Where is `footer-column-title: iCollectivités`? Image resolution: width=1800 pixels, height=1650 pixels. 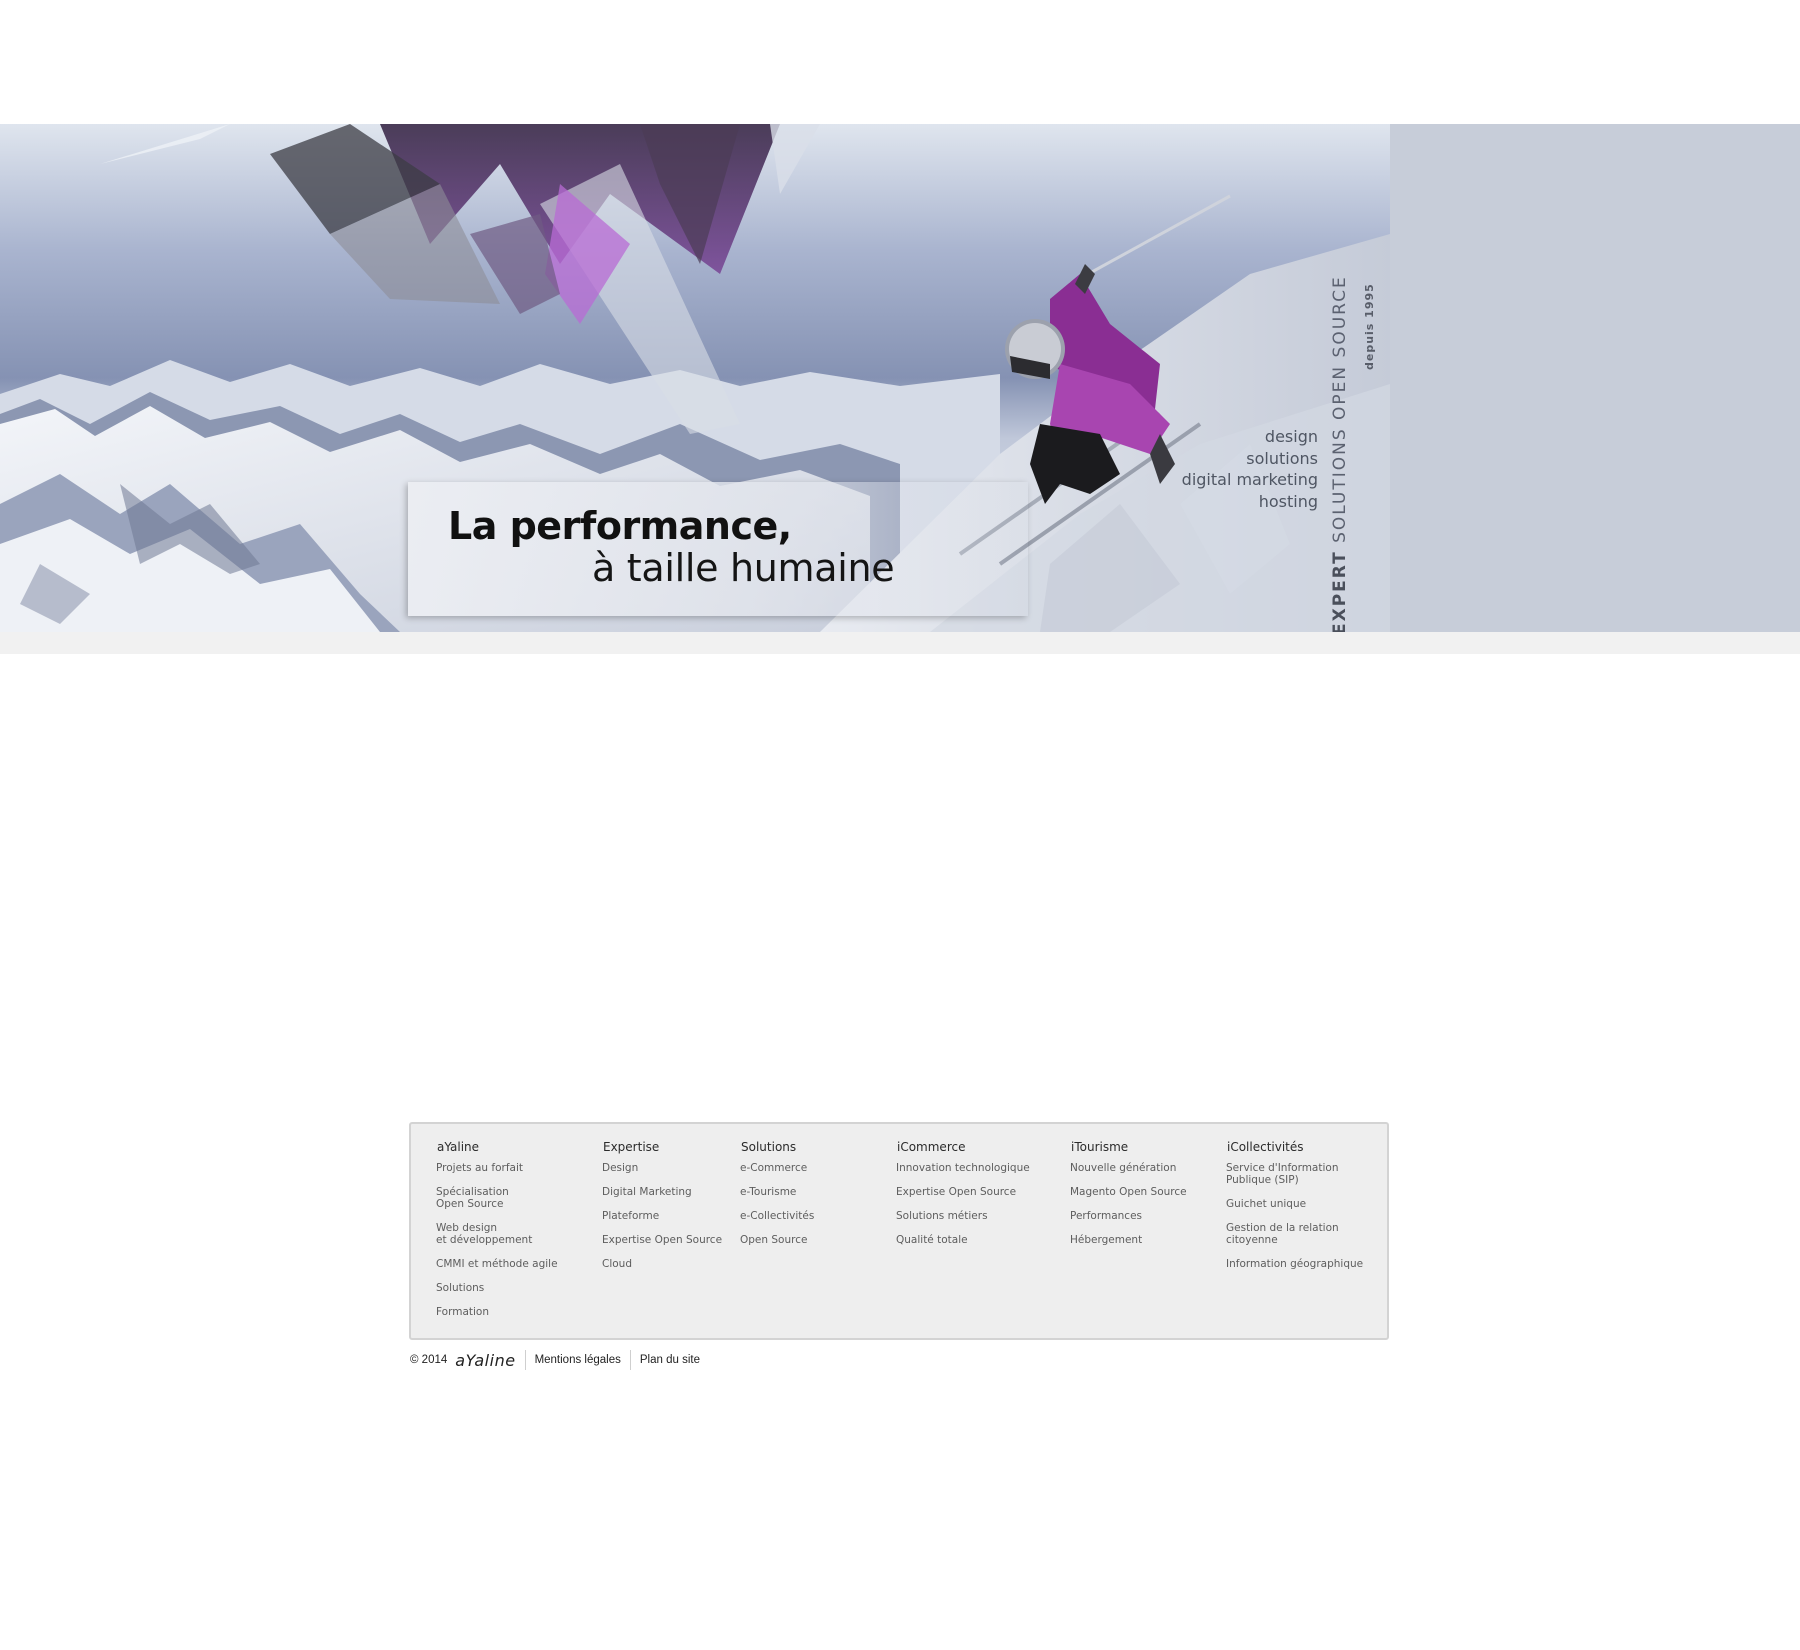
footer-column-title: iCollectivités is located at coordinates (1295, 1147).